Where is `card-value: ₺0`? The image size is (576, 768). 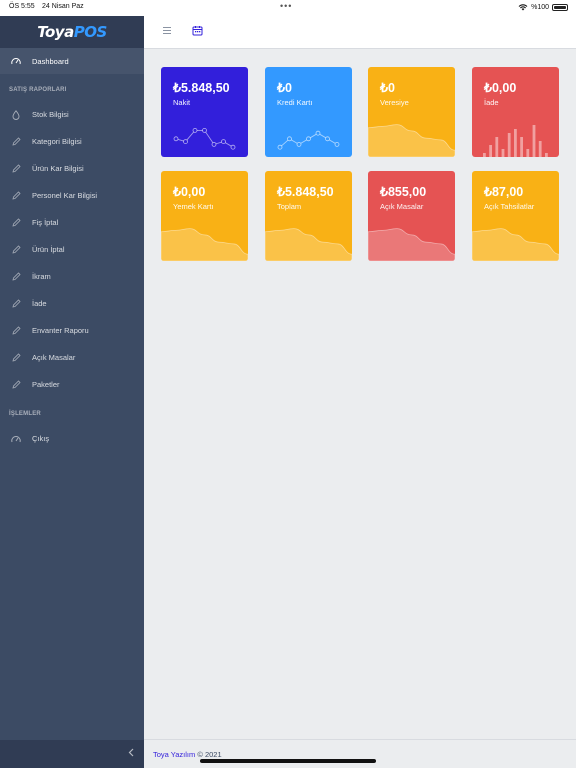
card-value: ₺0 is located at coordinates (284, 88).